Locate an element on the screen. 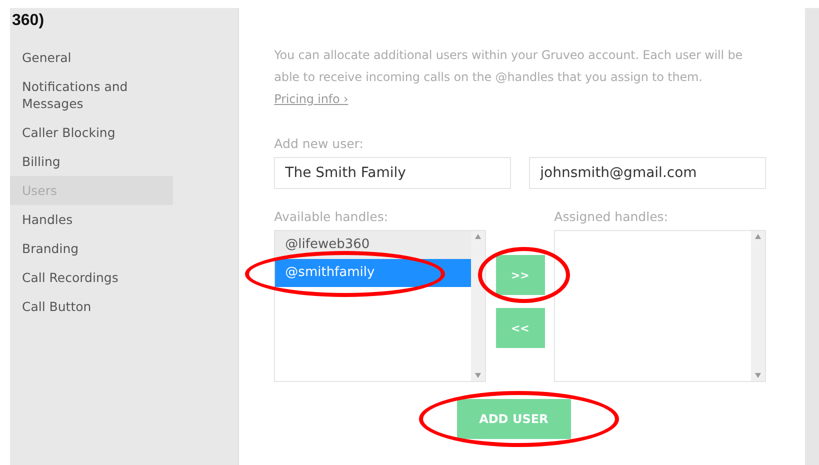 This screenshot has height=465, width=819. available-handles-label: Available handles: is located at coordinates (332, 217).